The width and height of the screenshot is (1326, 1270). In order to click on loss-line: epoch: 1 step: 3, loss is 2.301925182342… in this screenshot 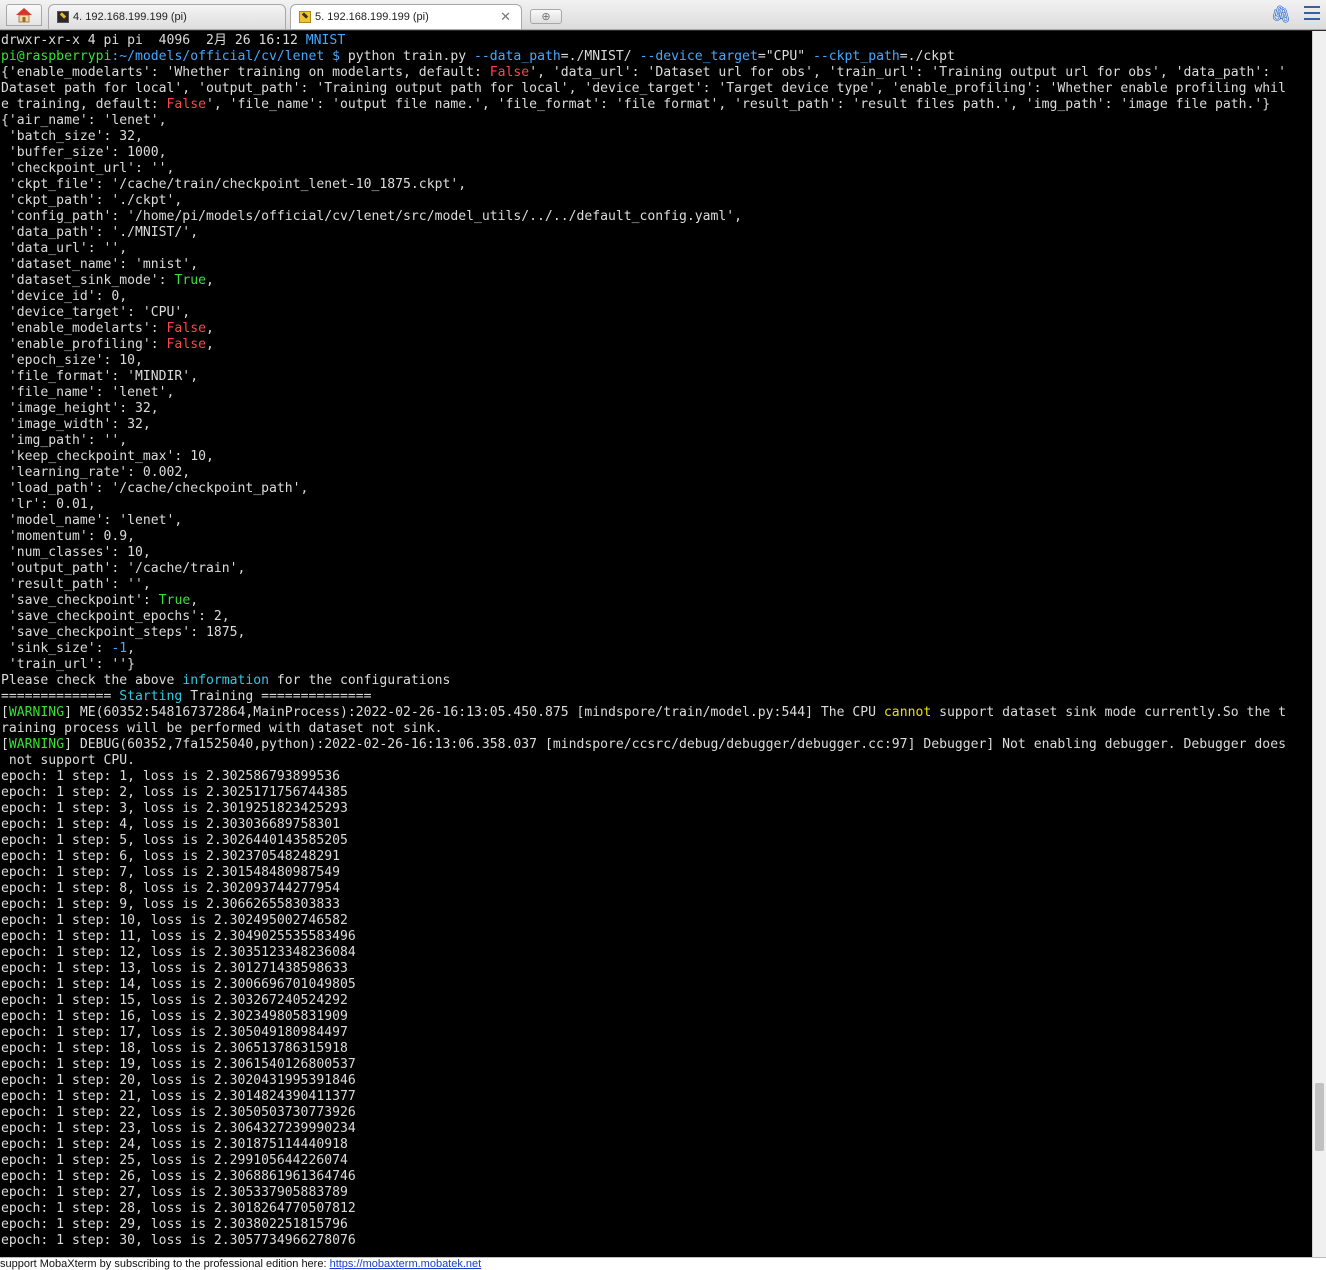, I will do `click(174, 808)`.